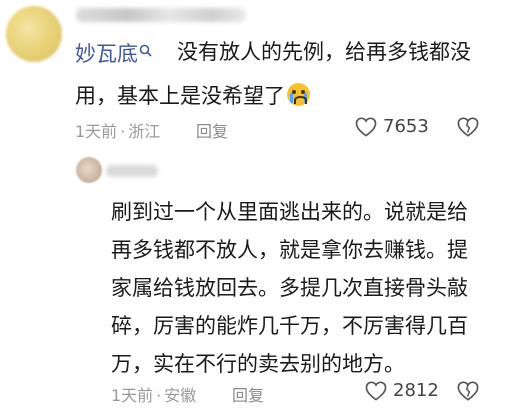 The width and height of the screenshot is (532, 413). I want to click on comment-text-line: 用，基本上是没希望了, so click(192, 96).